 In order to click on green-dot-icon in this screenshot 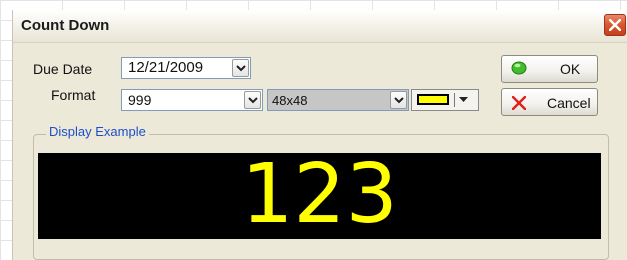, I will do `click(519, 68)`.